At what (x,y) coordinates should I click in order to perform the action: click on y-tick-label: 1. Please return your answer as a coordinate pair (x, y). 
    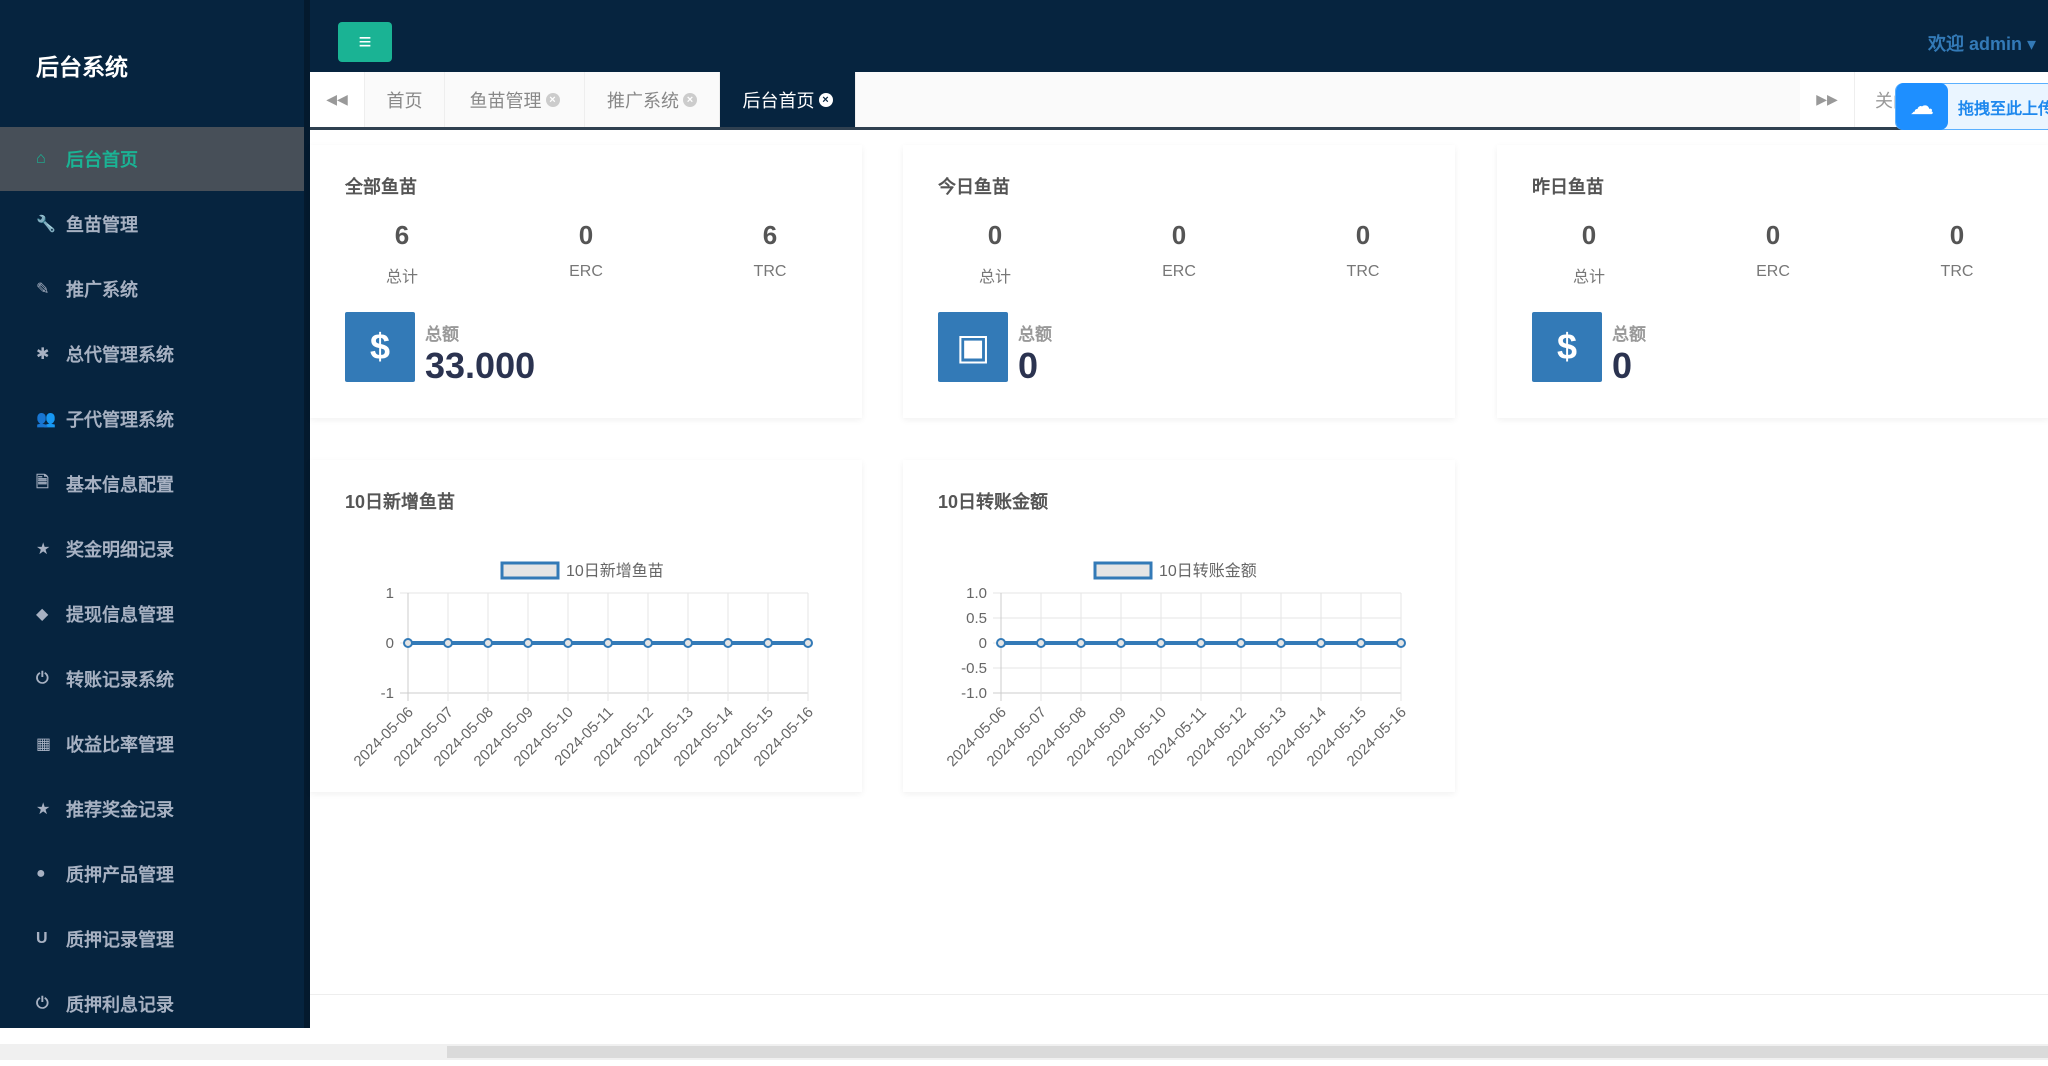
    Looking at the image, I should click on (390, 593).